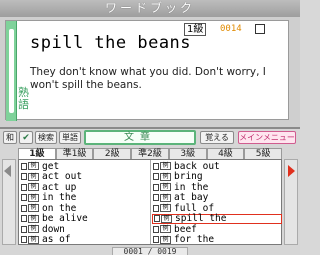 This screenshot has width=320, height=255. I want to click on card-number: 0014, so click(231, 29).